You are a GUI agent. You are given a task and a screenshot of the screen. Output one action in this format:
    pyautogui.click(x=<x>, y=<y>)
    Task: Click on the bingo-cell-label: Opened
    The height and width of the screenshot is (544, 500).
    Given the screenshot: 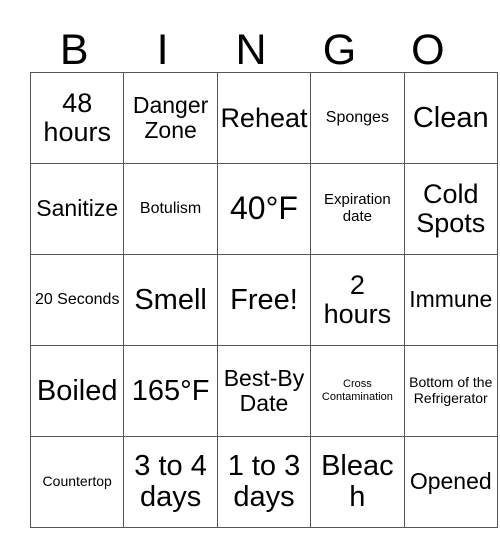 What is the action you would take?
    pyautogui.click(x=450, y=481)
    